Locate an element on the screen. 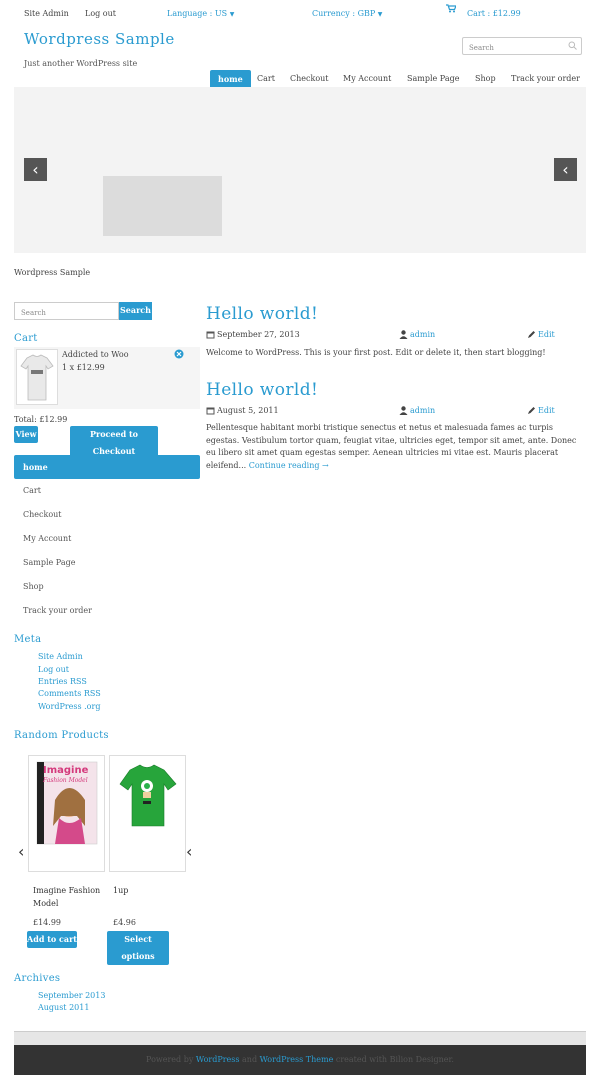 This screenshot has width=600, height=1075. post-date: September 27, 2013 is located at coordinates (258, 334).